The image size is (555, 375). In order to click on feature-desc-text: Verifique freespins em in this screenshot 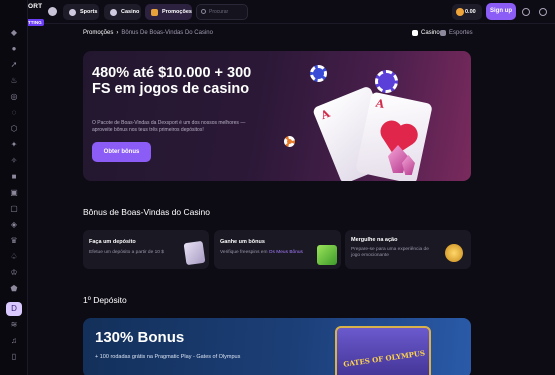, I will do `click(244, 252)`.